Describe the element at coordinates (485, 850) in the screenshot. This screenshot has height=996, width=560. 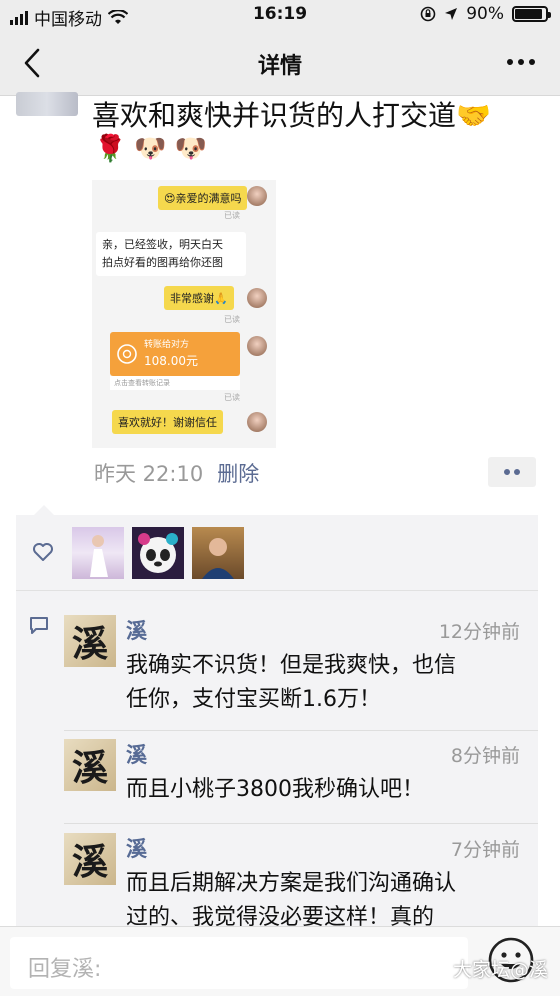
I see `comment-time: 7分钟前` at that location.